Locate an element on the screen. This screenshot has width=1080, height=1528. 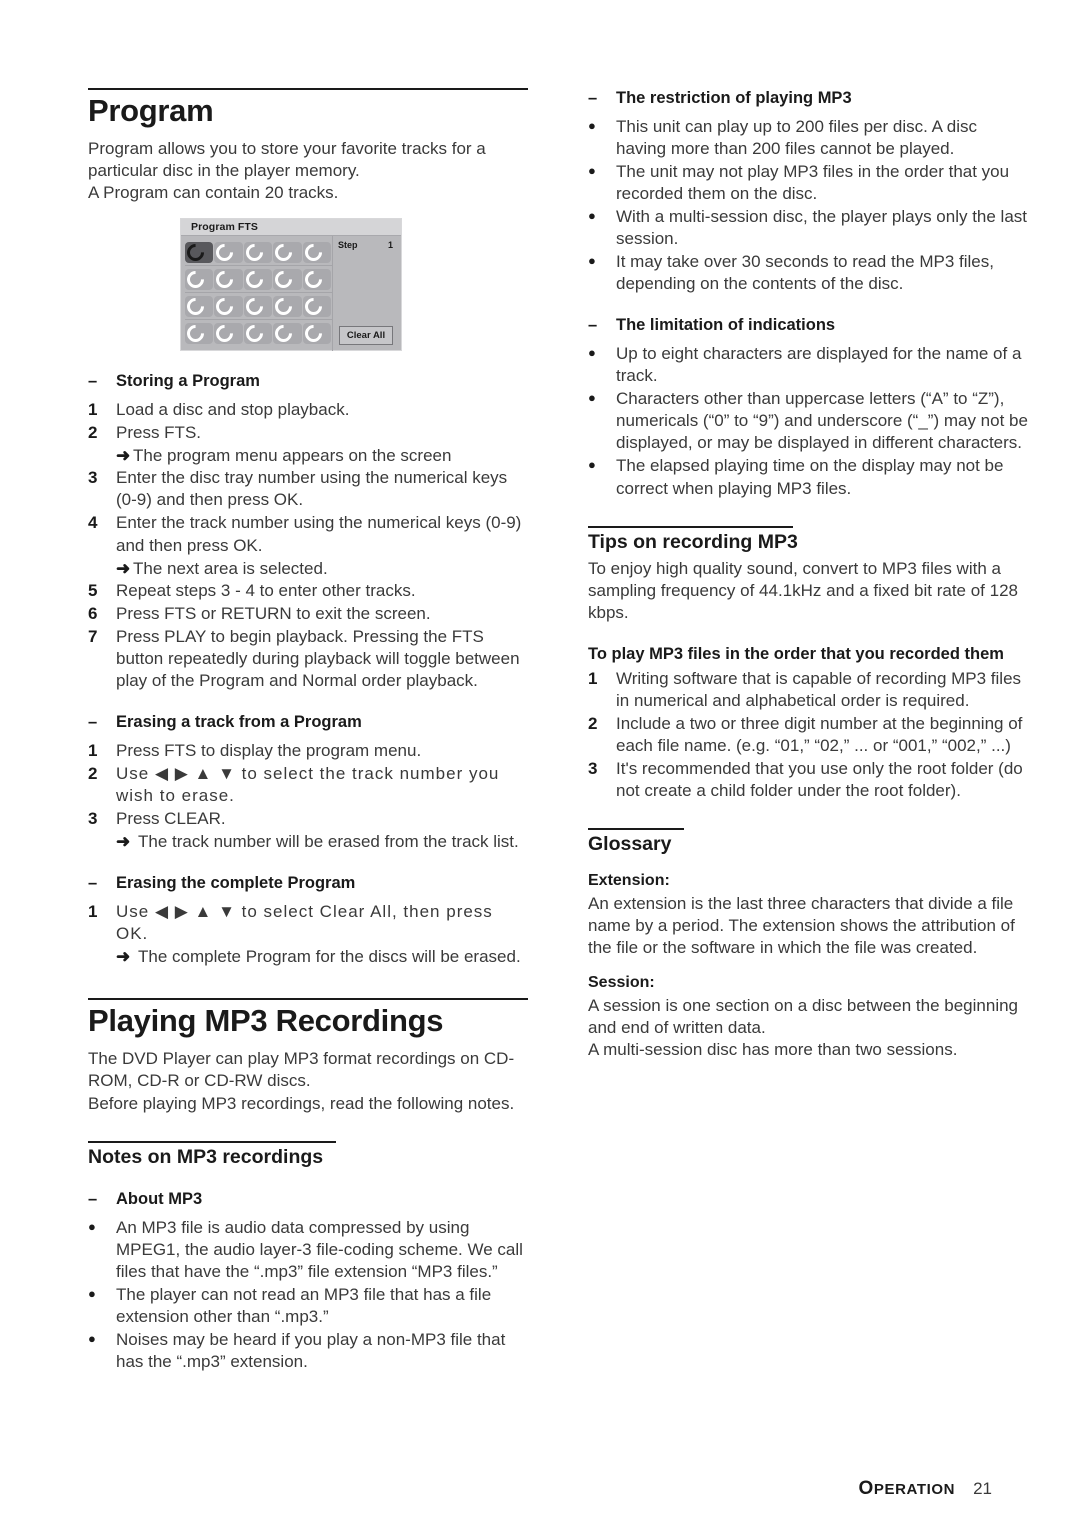
step-number: 1 is located at coordinates (93, 409).